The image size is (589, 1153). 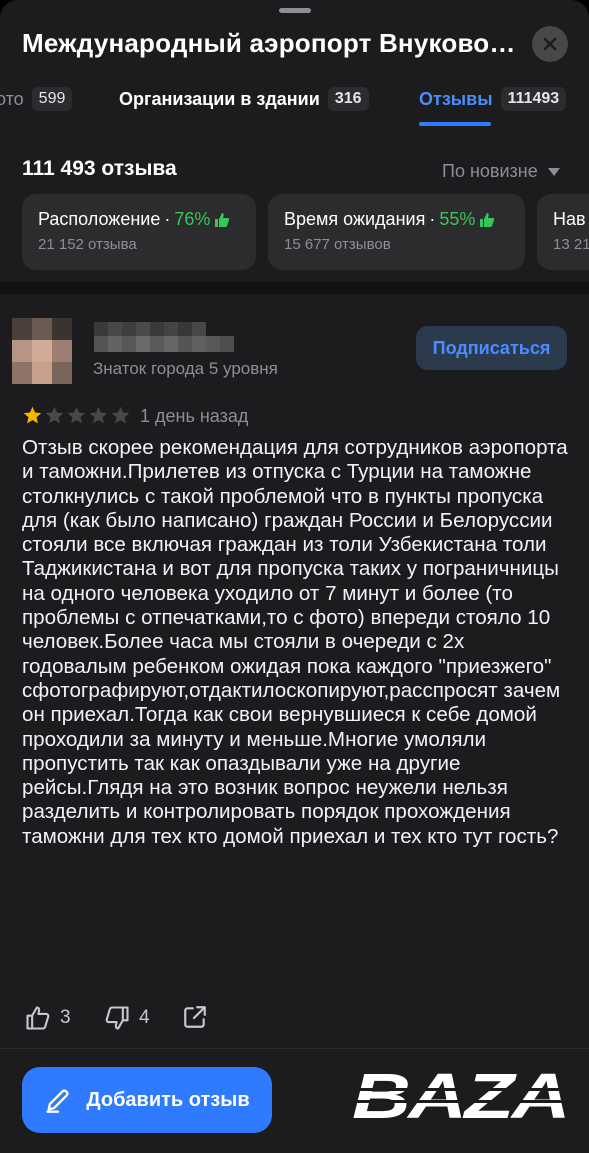 What do you see at coordinates (533, 99) in the screenshot?
I see `tab-count: 111493` at bounding box center [533, 99].